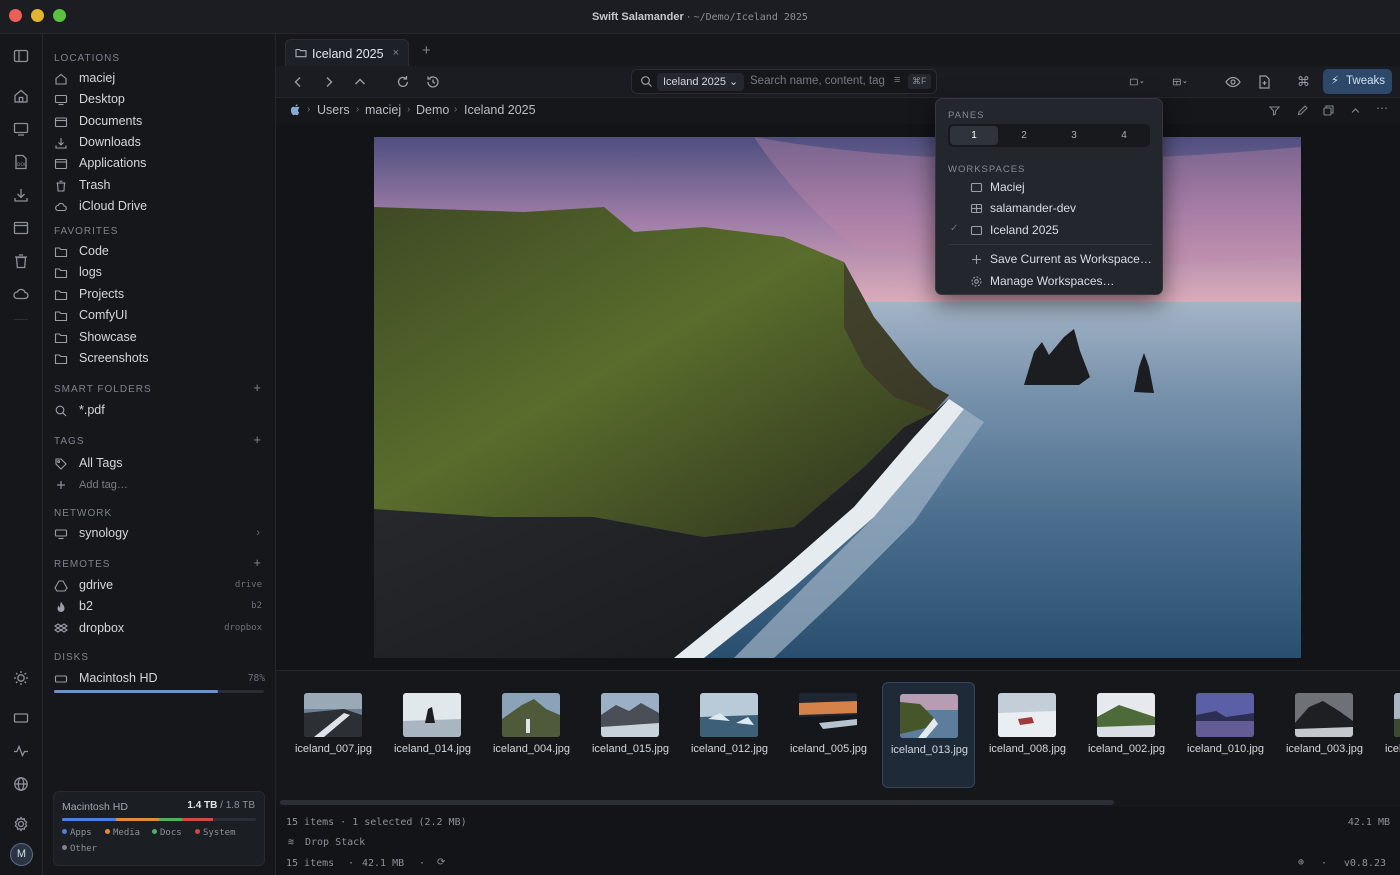 The height and width of the screenshot is (875, 1400). Describe the element at coordinates (500, 110) in the screenshot. I see `breadcrumb-iceland-2025: Iceland 2025` at that location.